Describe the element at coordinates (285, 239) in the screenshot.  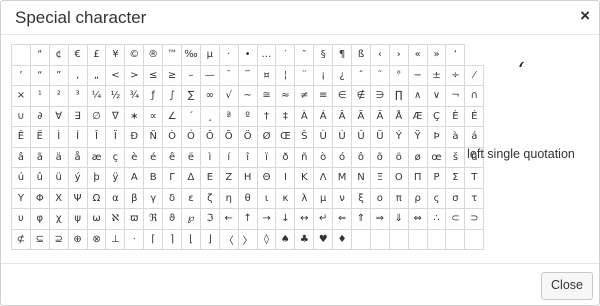
I see `character-cell: ♠` at that location.